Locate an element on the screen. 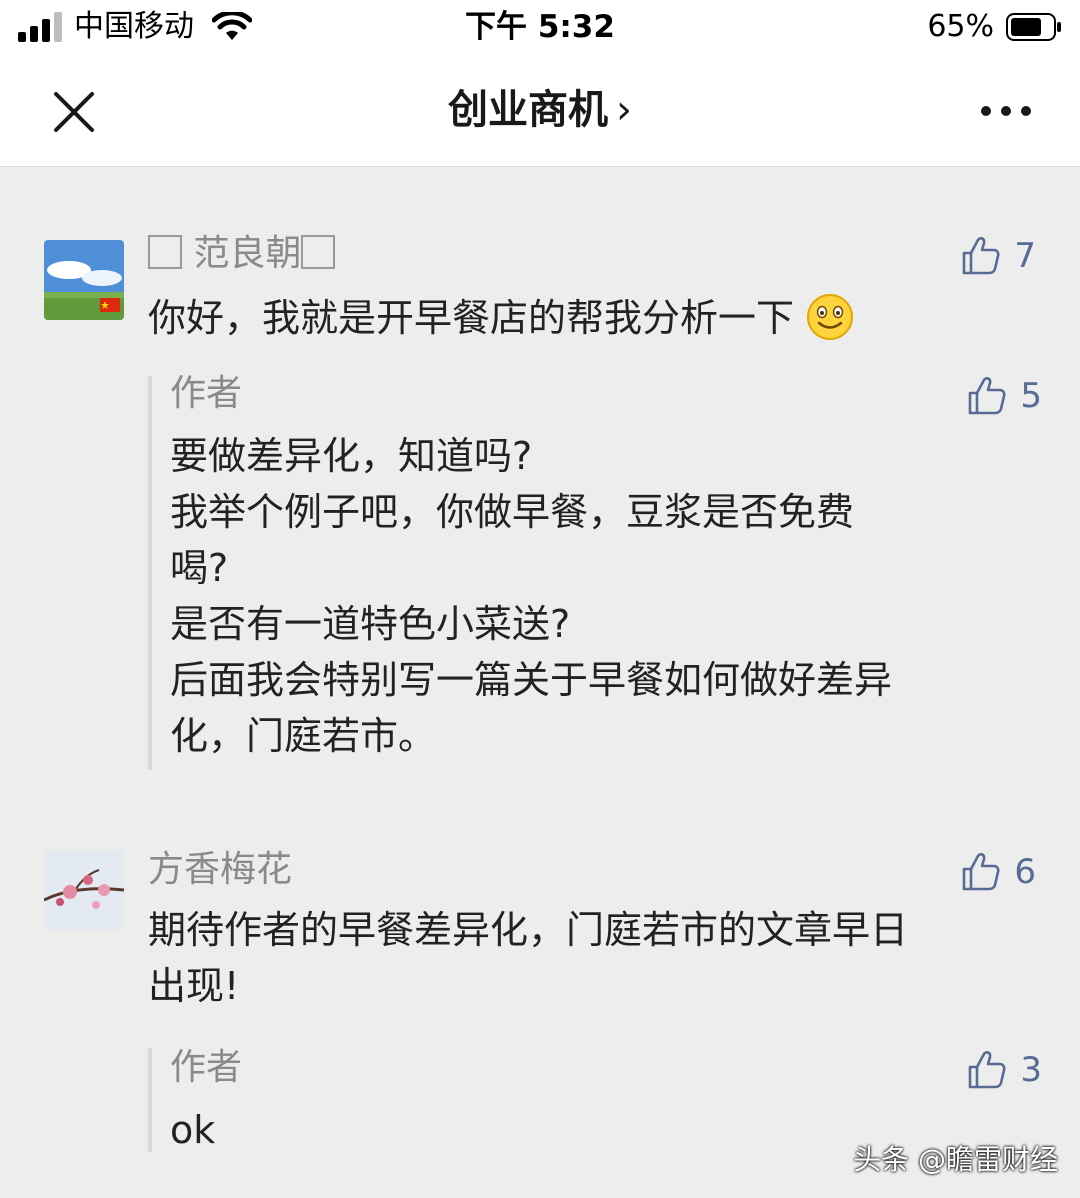 The width and height of the screenshot is (1080, 1198). page-title: 创业商机 › is located at coordinates (540, 110).